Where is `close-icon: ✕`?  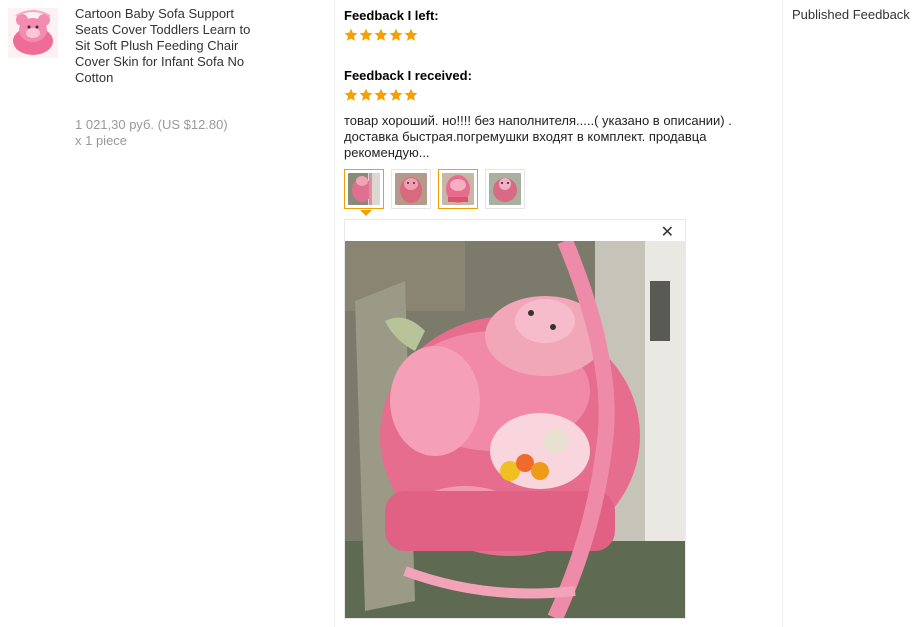 close-icon: ✕ is located at coordinates (667, 233).